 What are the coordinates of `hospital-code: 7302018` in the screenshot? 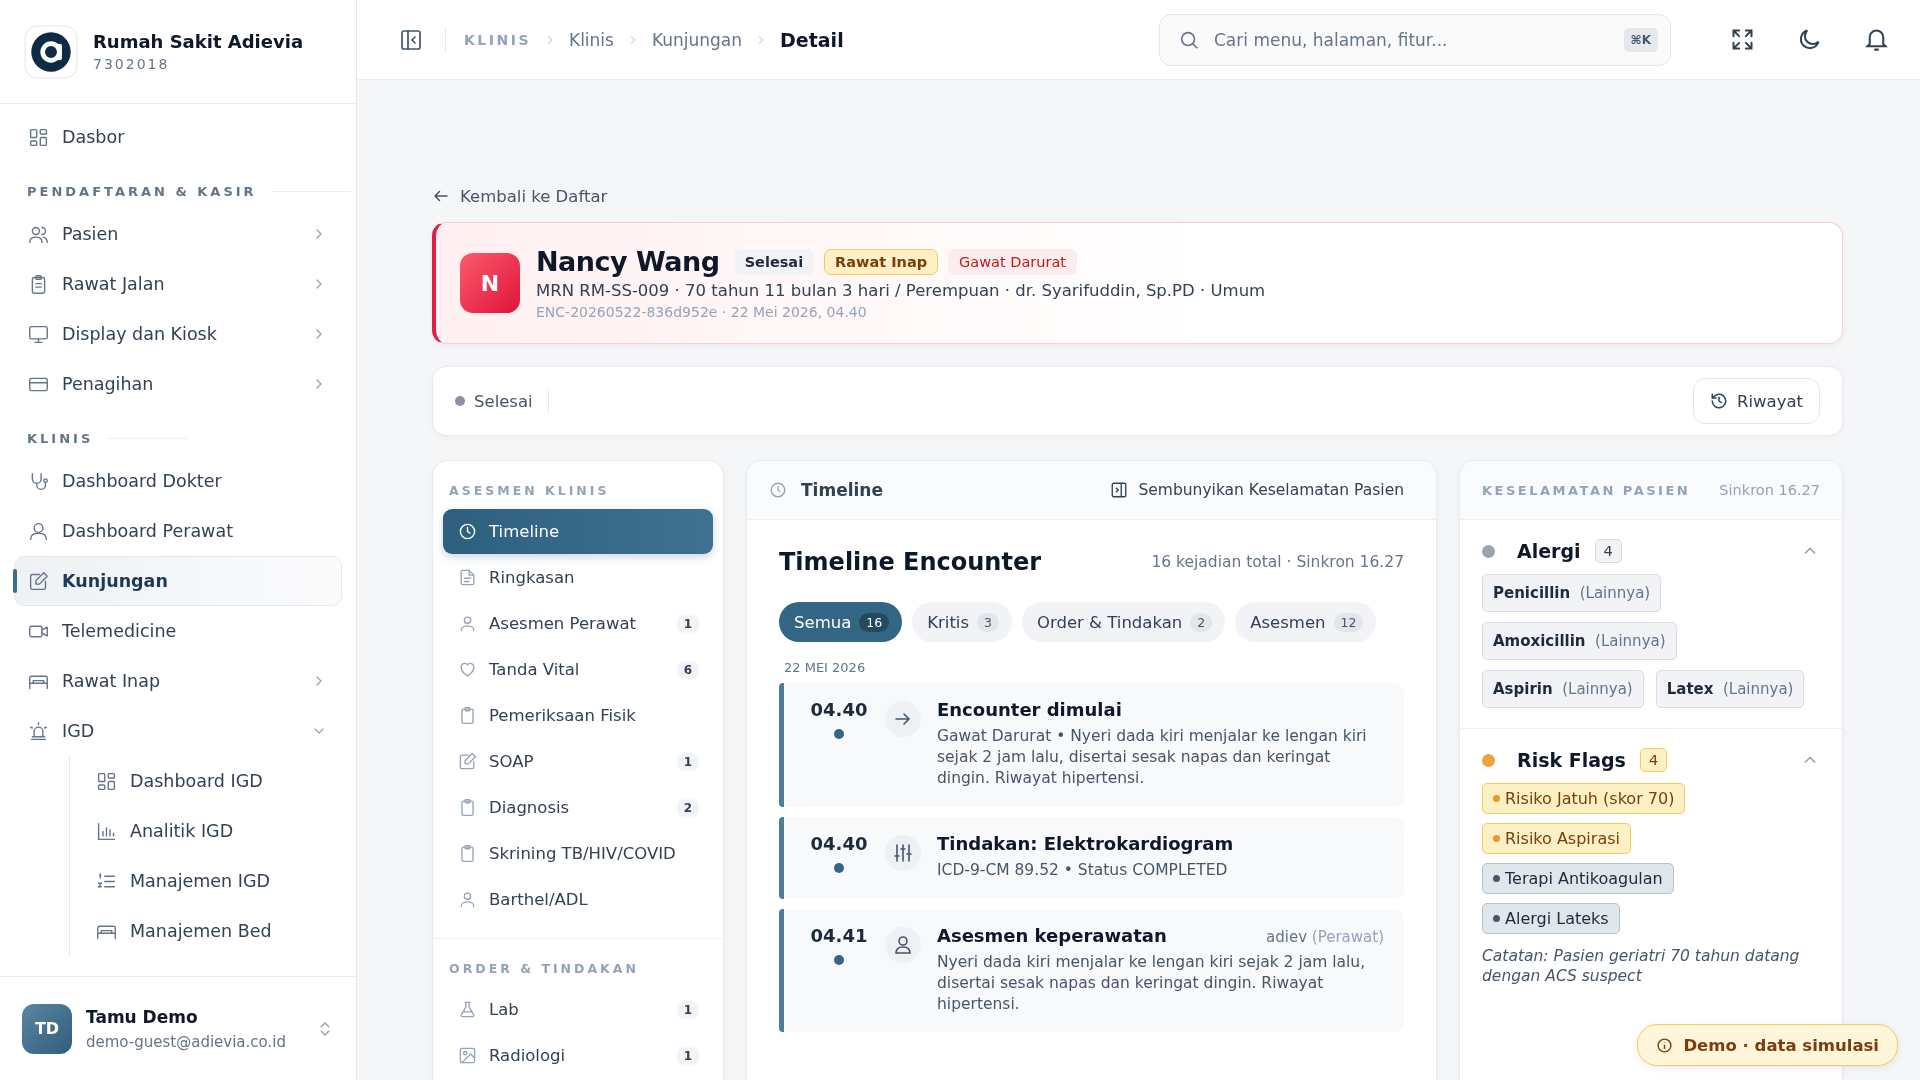 It's located at (132, 64).